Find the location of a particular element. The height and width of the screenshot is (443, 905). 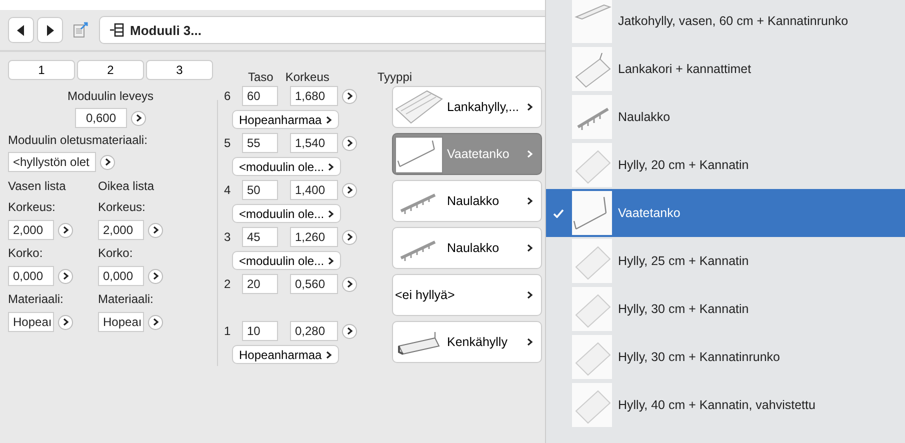

list-icon is located at coordinates (117, 30).